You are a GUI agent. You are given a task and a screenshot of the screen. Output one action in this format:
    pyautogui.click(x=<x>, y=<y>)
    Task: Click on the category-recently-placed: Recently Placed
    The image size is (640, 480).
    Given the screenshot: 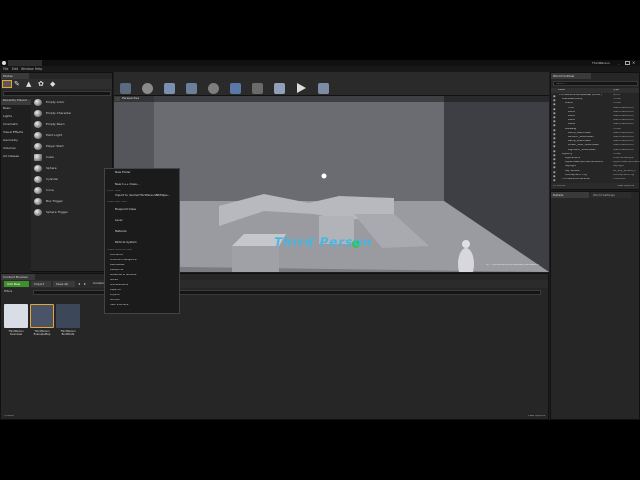 What is the action you would take?
    pyautogui.click(x=16, y=102)
    